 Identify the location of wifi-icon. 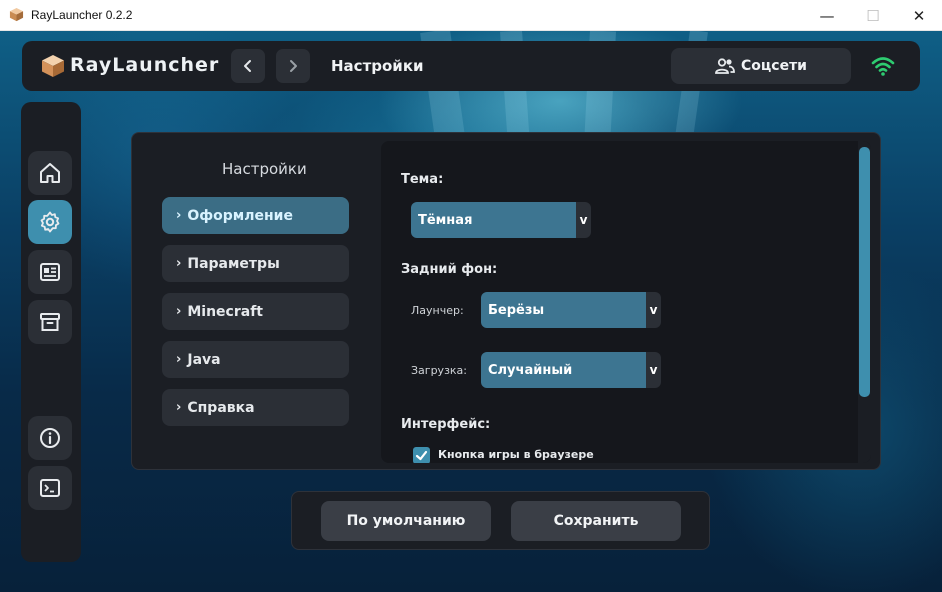
(883, 66).